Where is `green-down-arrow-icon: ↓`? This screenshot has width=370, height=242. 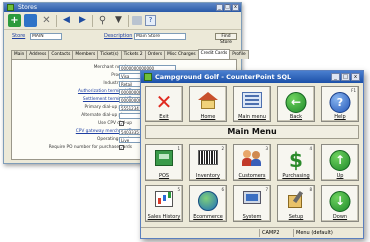 green-down-arrow-icon: ↓ is located at coordinates (340, 201).